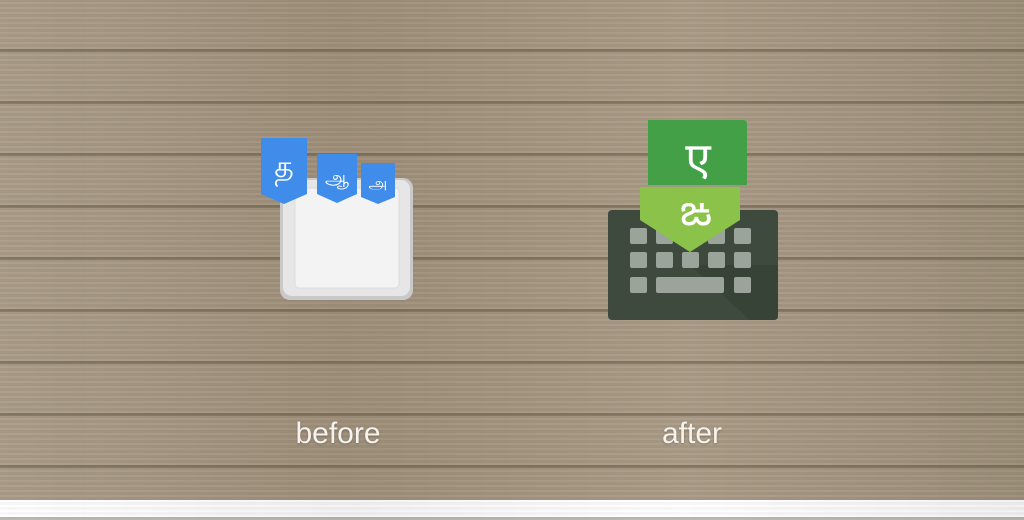 The image size is (1024, 520). I want to click on tag-icon: த, so click(284, 171).